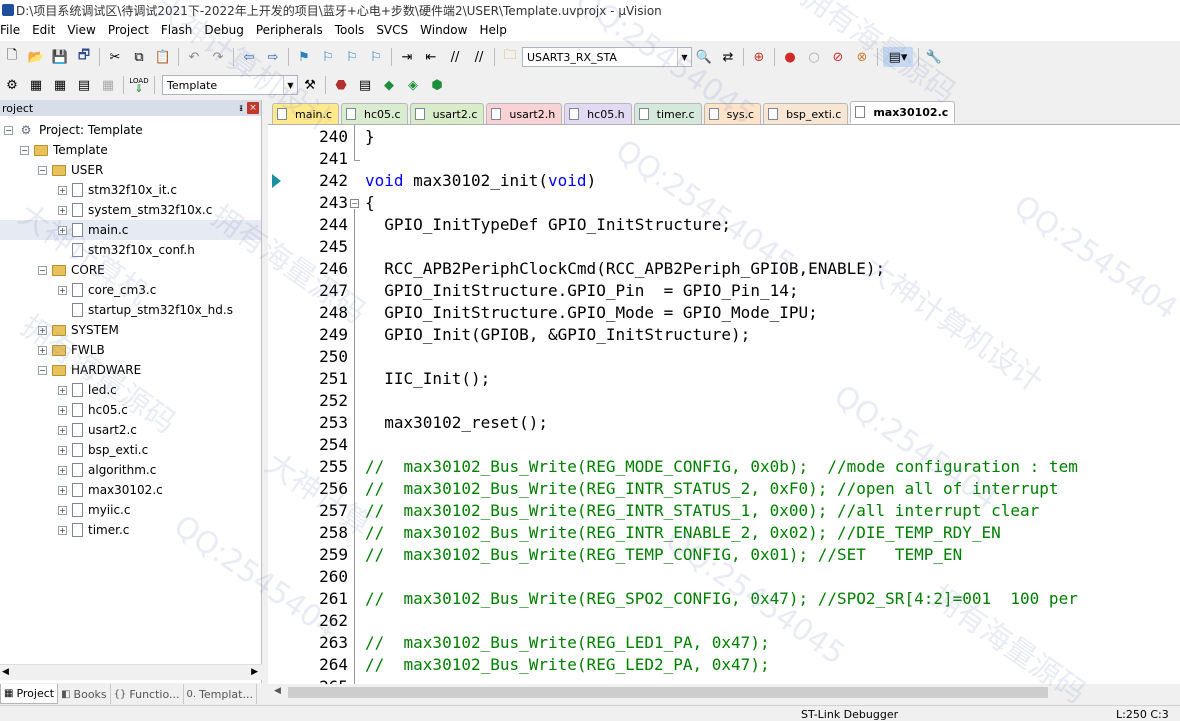  I want to click on menu-debug: Debug, so click(223, 30).